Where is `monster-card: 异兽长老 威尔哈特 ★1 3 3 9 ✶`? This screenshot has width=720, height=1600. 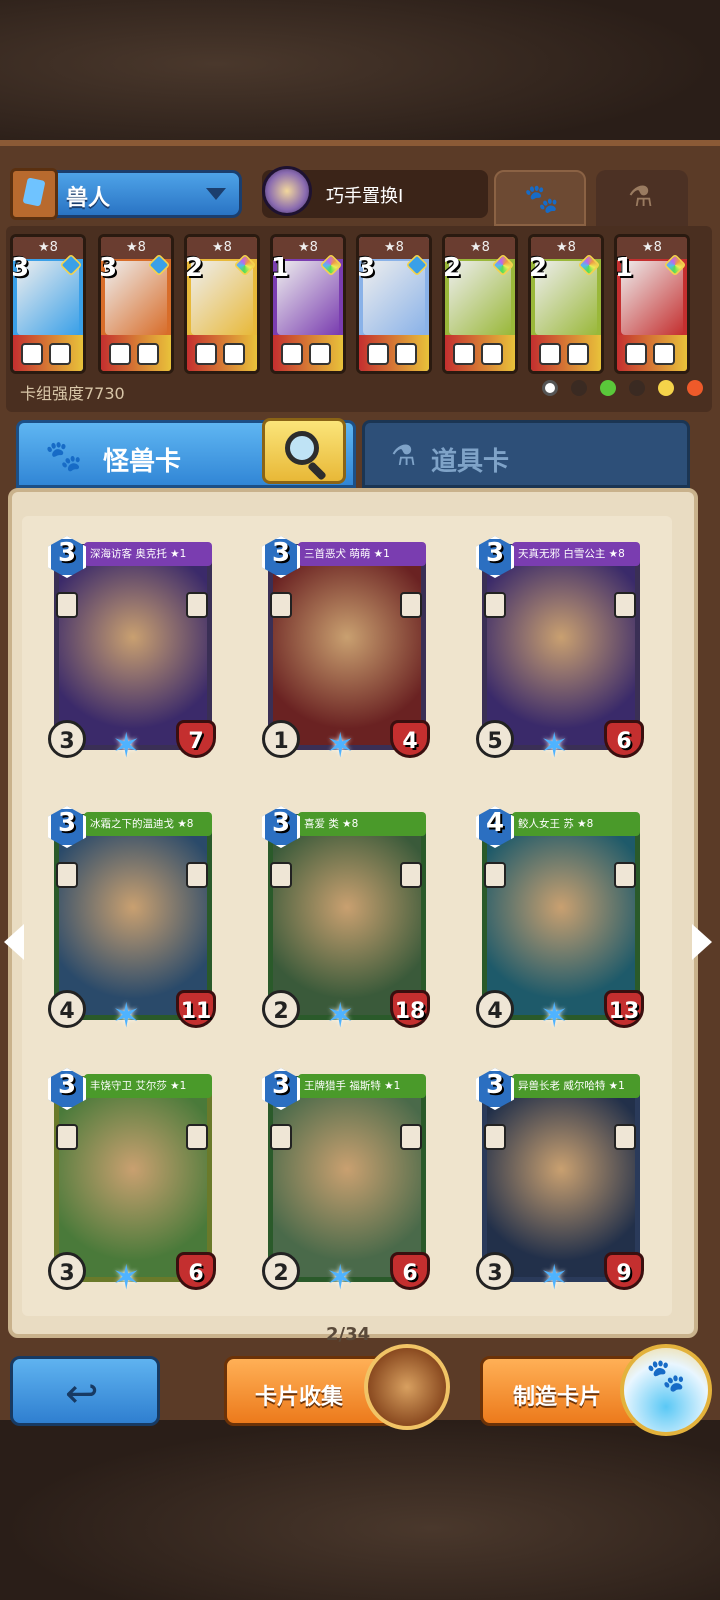 monster-card: 异兽长老 威尔哈特 ★1 3 3 9 ✶ is located at coordinates (560, 1183).